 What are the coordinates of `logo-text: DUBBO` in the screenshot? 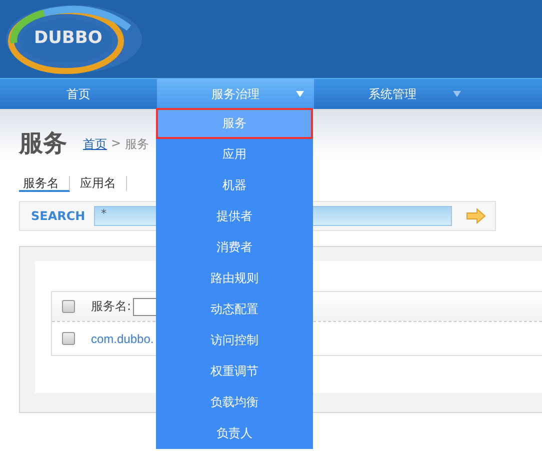 It's located at (68, 38).